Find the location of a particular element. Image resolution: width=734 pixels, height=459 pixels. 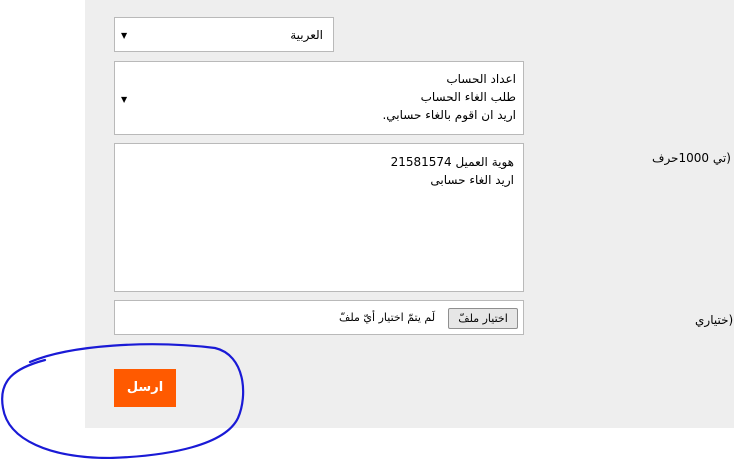

message-label: تي 1000حرف)* is located at coordinates (691, 158).